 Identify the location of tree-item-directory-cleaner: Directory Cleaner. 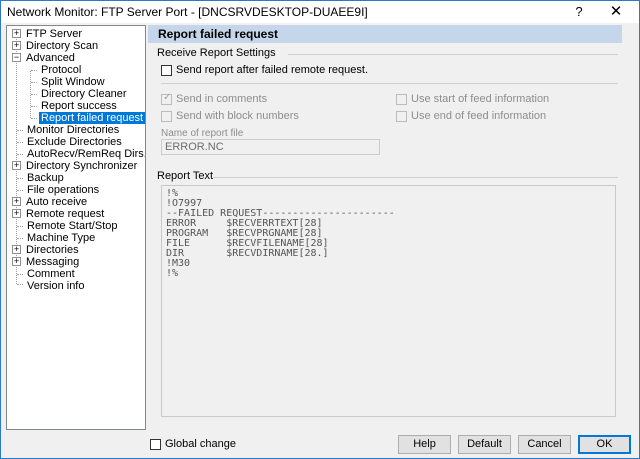
(84, 94).